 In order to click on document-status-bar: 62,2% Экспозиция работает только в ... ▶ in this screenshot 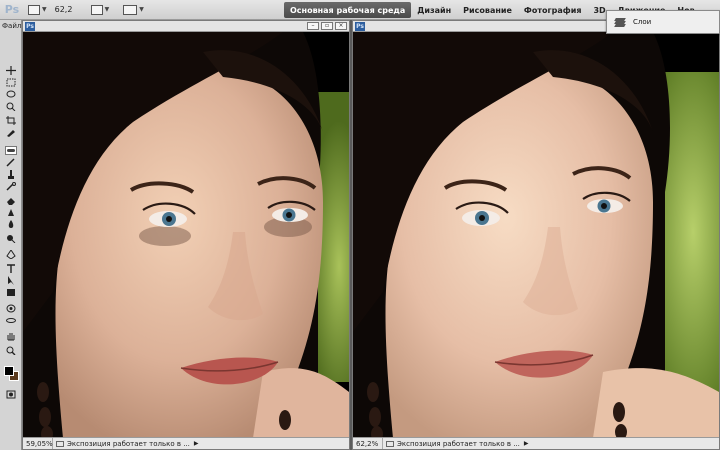, I will do `click(536, 443)`.